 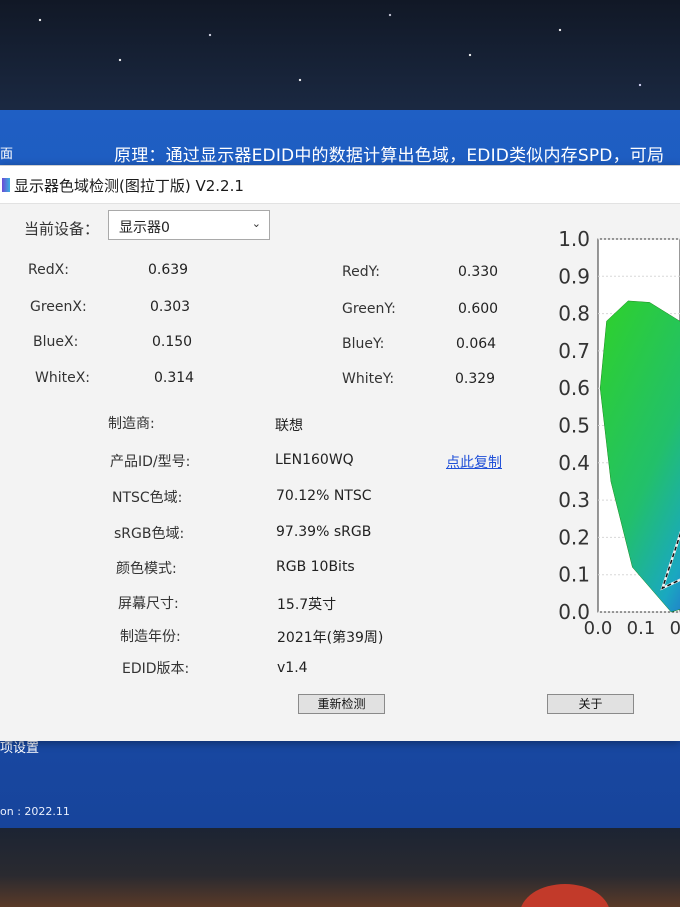 What do you see at coordinates (330, 638) in the screenshot?
I see `manufacture-year-value: 2021年(第39周)` at bounding box center [330, 638].